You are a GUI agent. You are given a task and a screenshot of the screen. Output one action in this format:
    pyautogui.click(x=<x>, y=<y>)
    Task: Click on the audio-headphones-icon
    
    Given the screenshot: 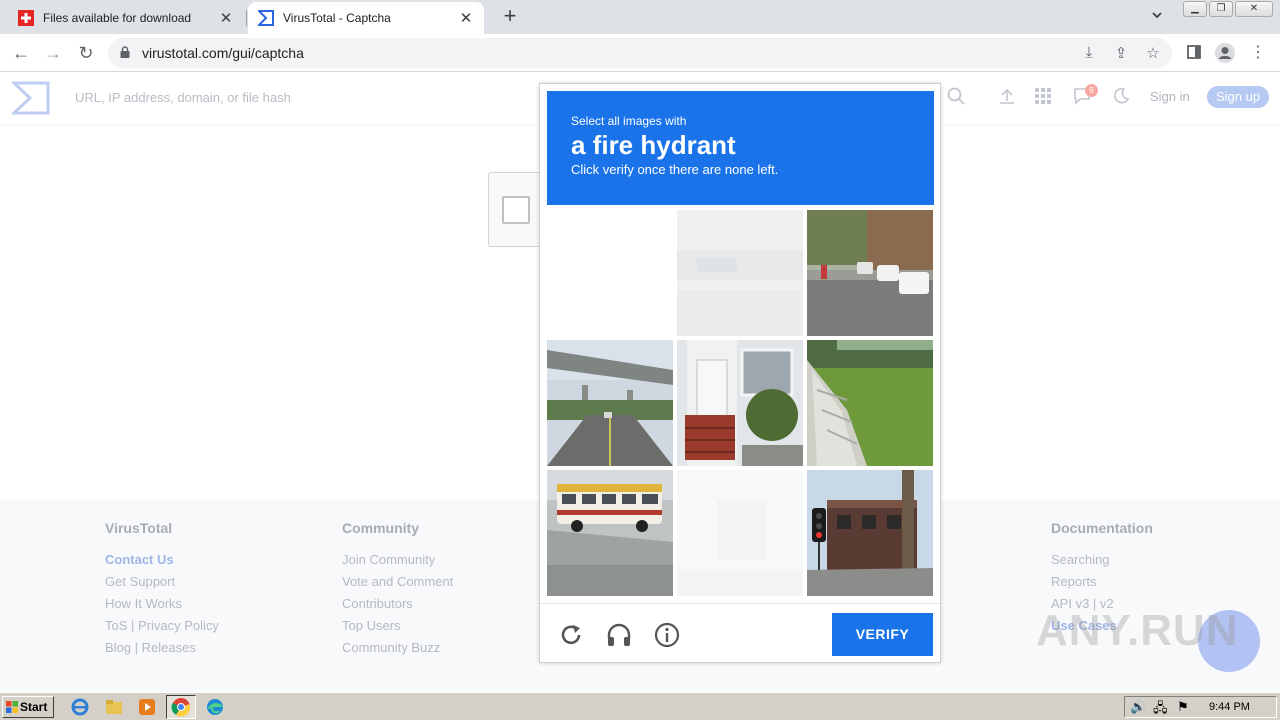 What is the action you would take?
    pyautogui.click(x=619, y=635)
    